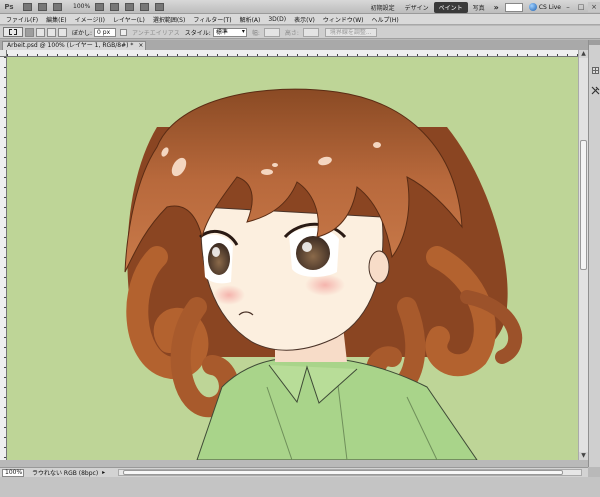 This screenshot has width=600, height=497. I want to click on rectangular-marquee-icon, so click(13, 32).